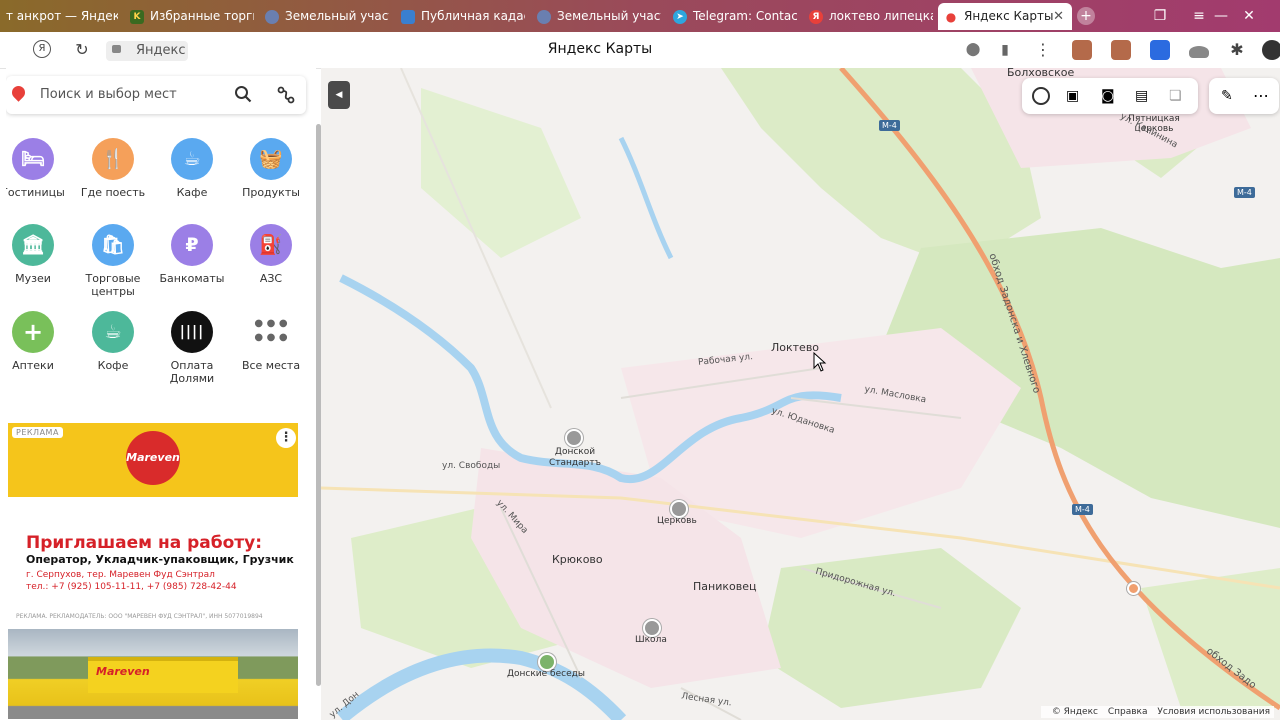 The height and width of the screenshot is (720, 1280). Describe the element at coordinates (192, 332) in the screenshot. I see `dolyami-icon: ||||` at that location.